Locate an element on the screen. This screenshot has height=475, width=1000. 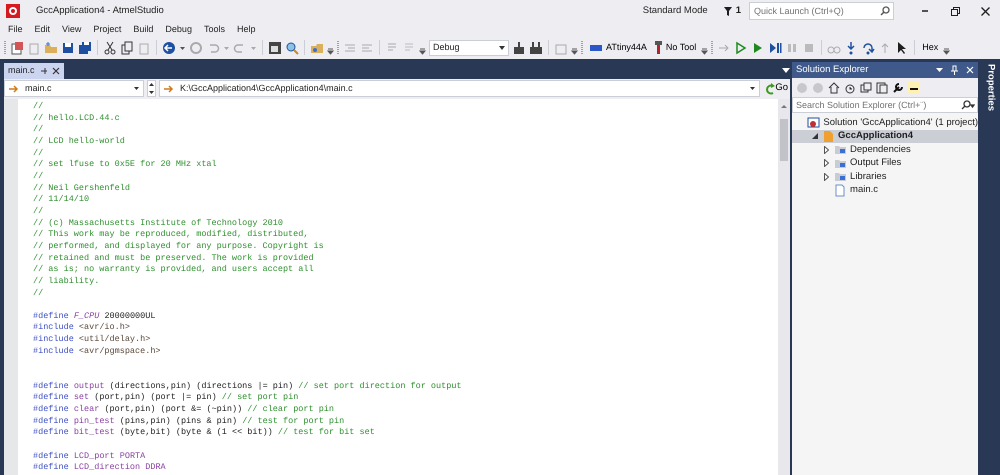
go-button: Go is located at coordinates (776, 88).